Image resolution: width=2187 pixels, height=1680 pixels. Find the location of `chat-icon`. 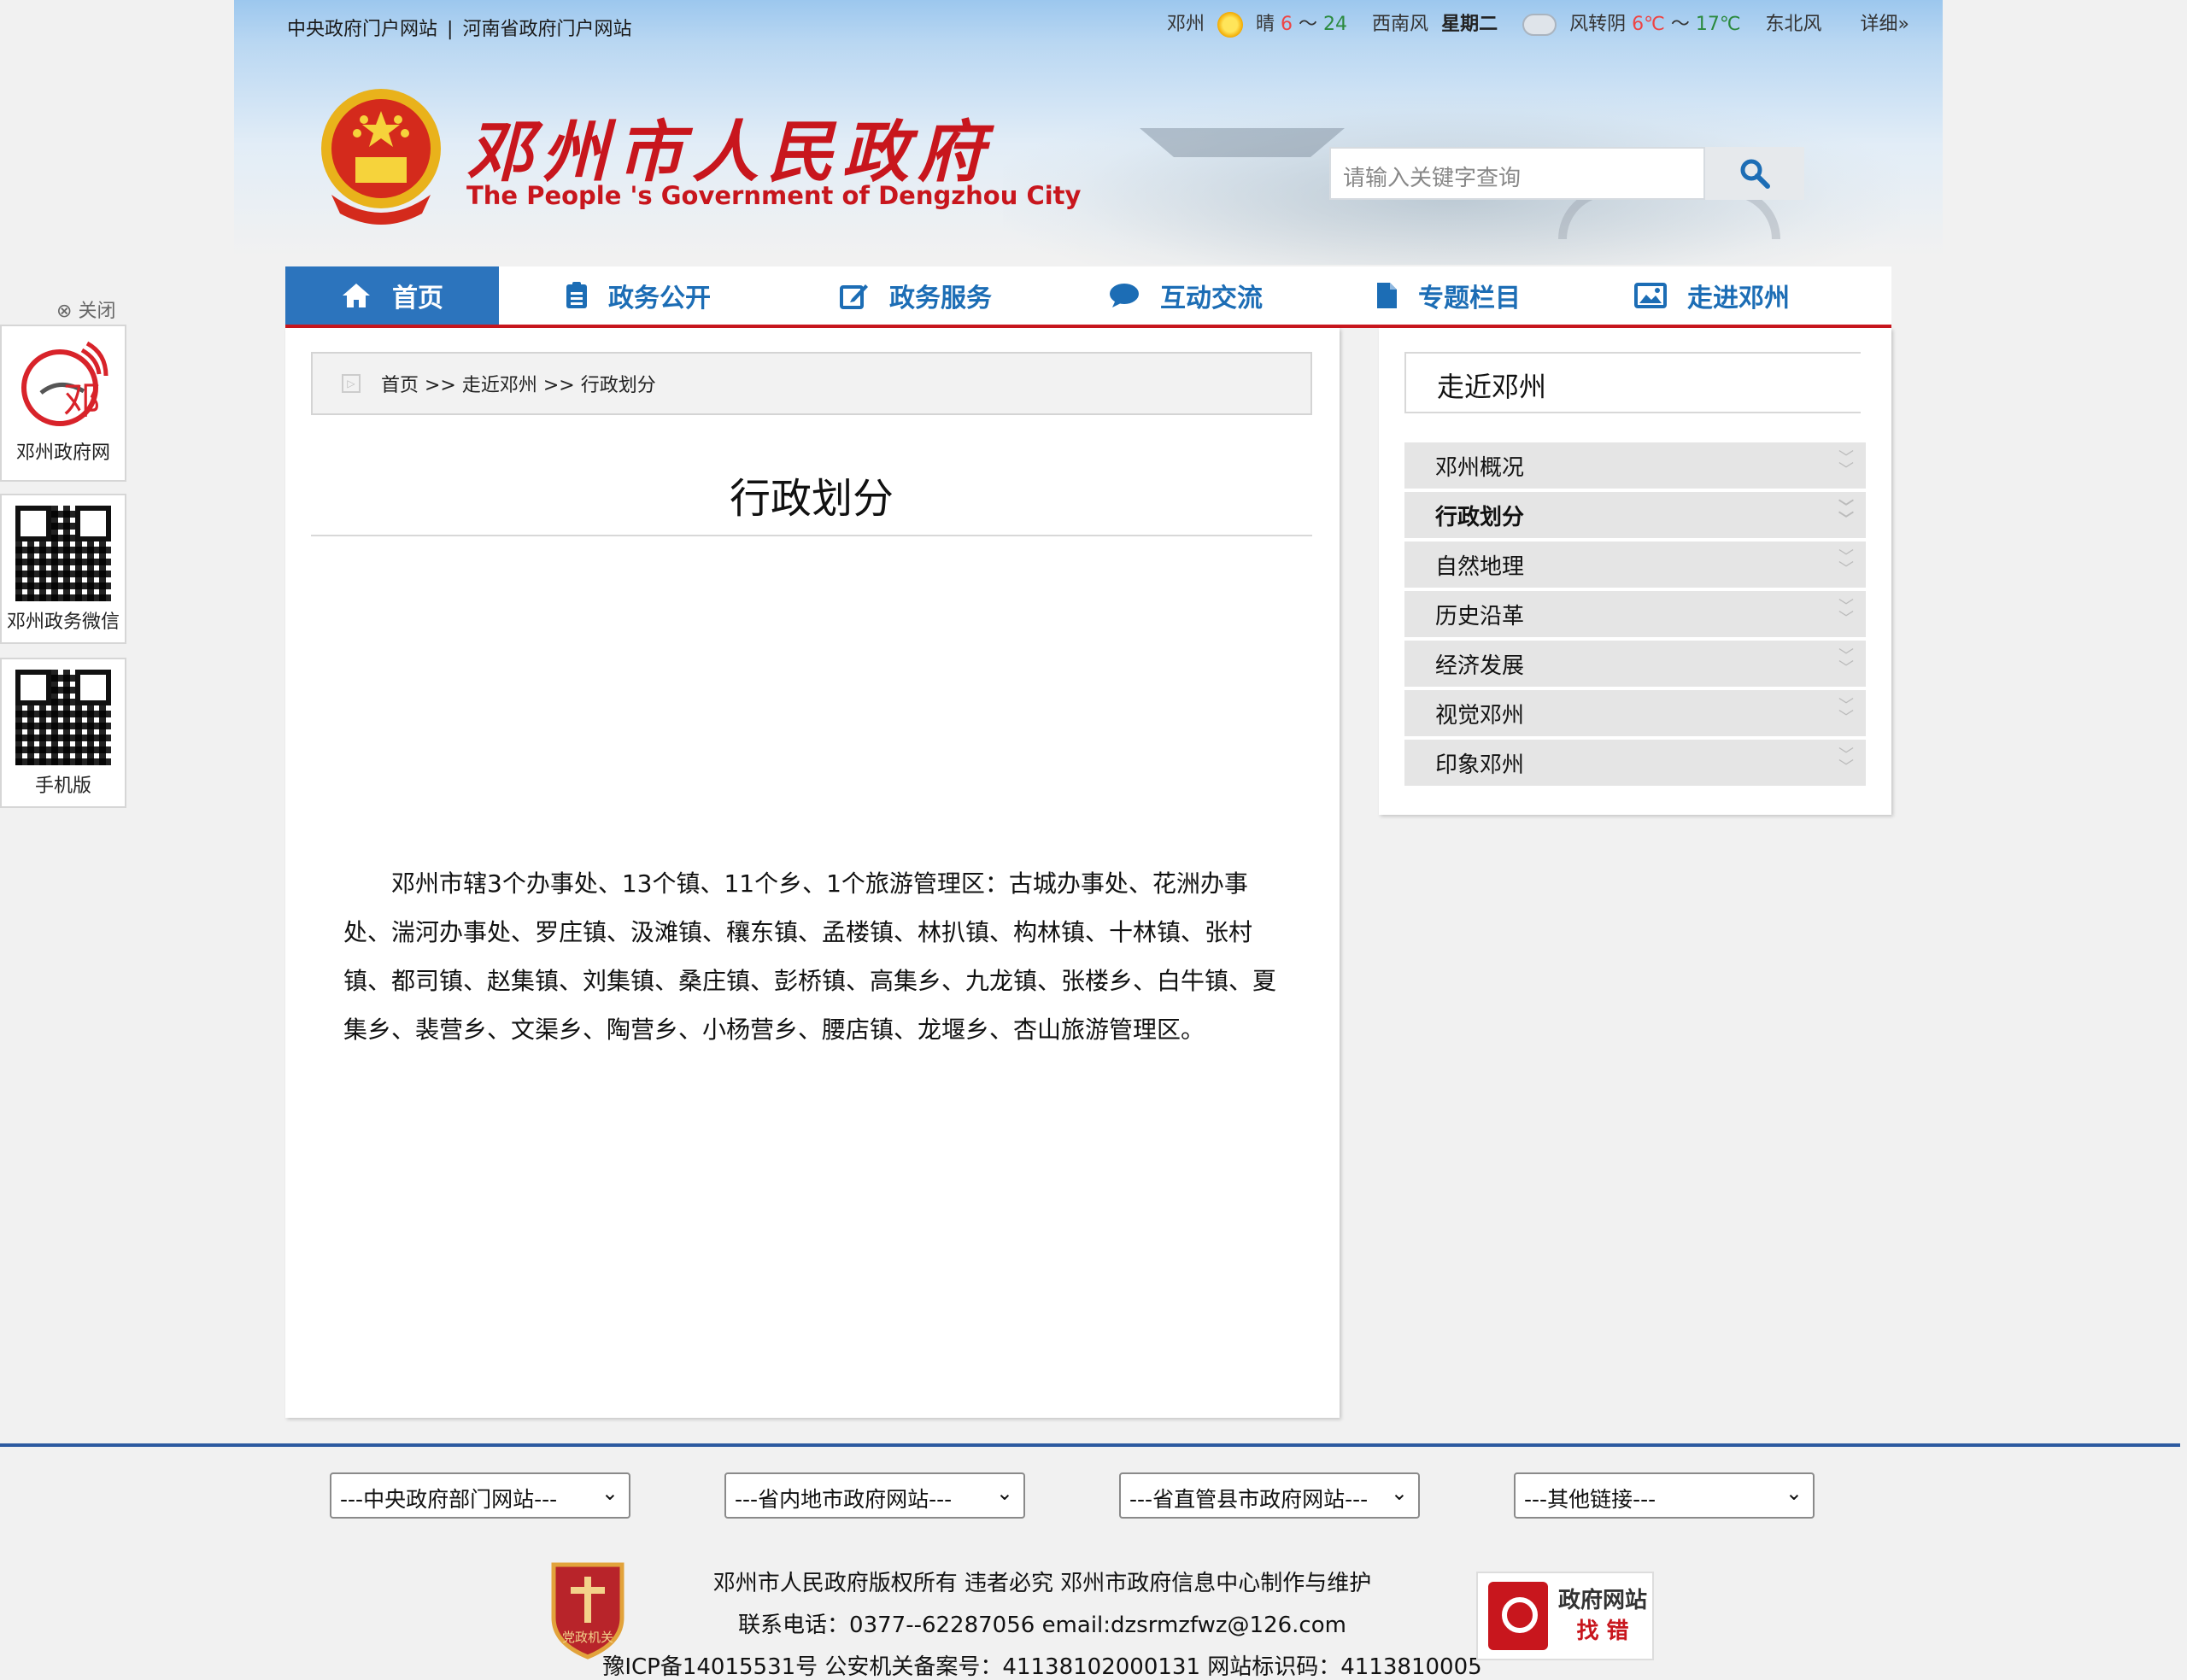

chat-icon is located at coordinates (1124, 296).